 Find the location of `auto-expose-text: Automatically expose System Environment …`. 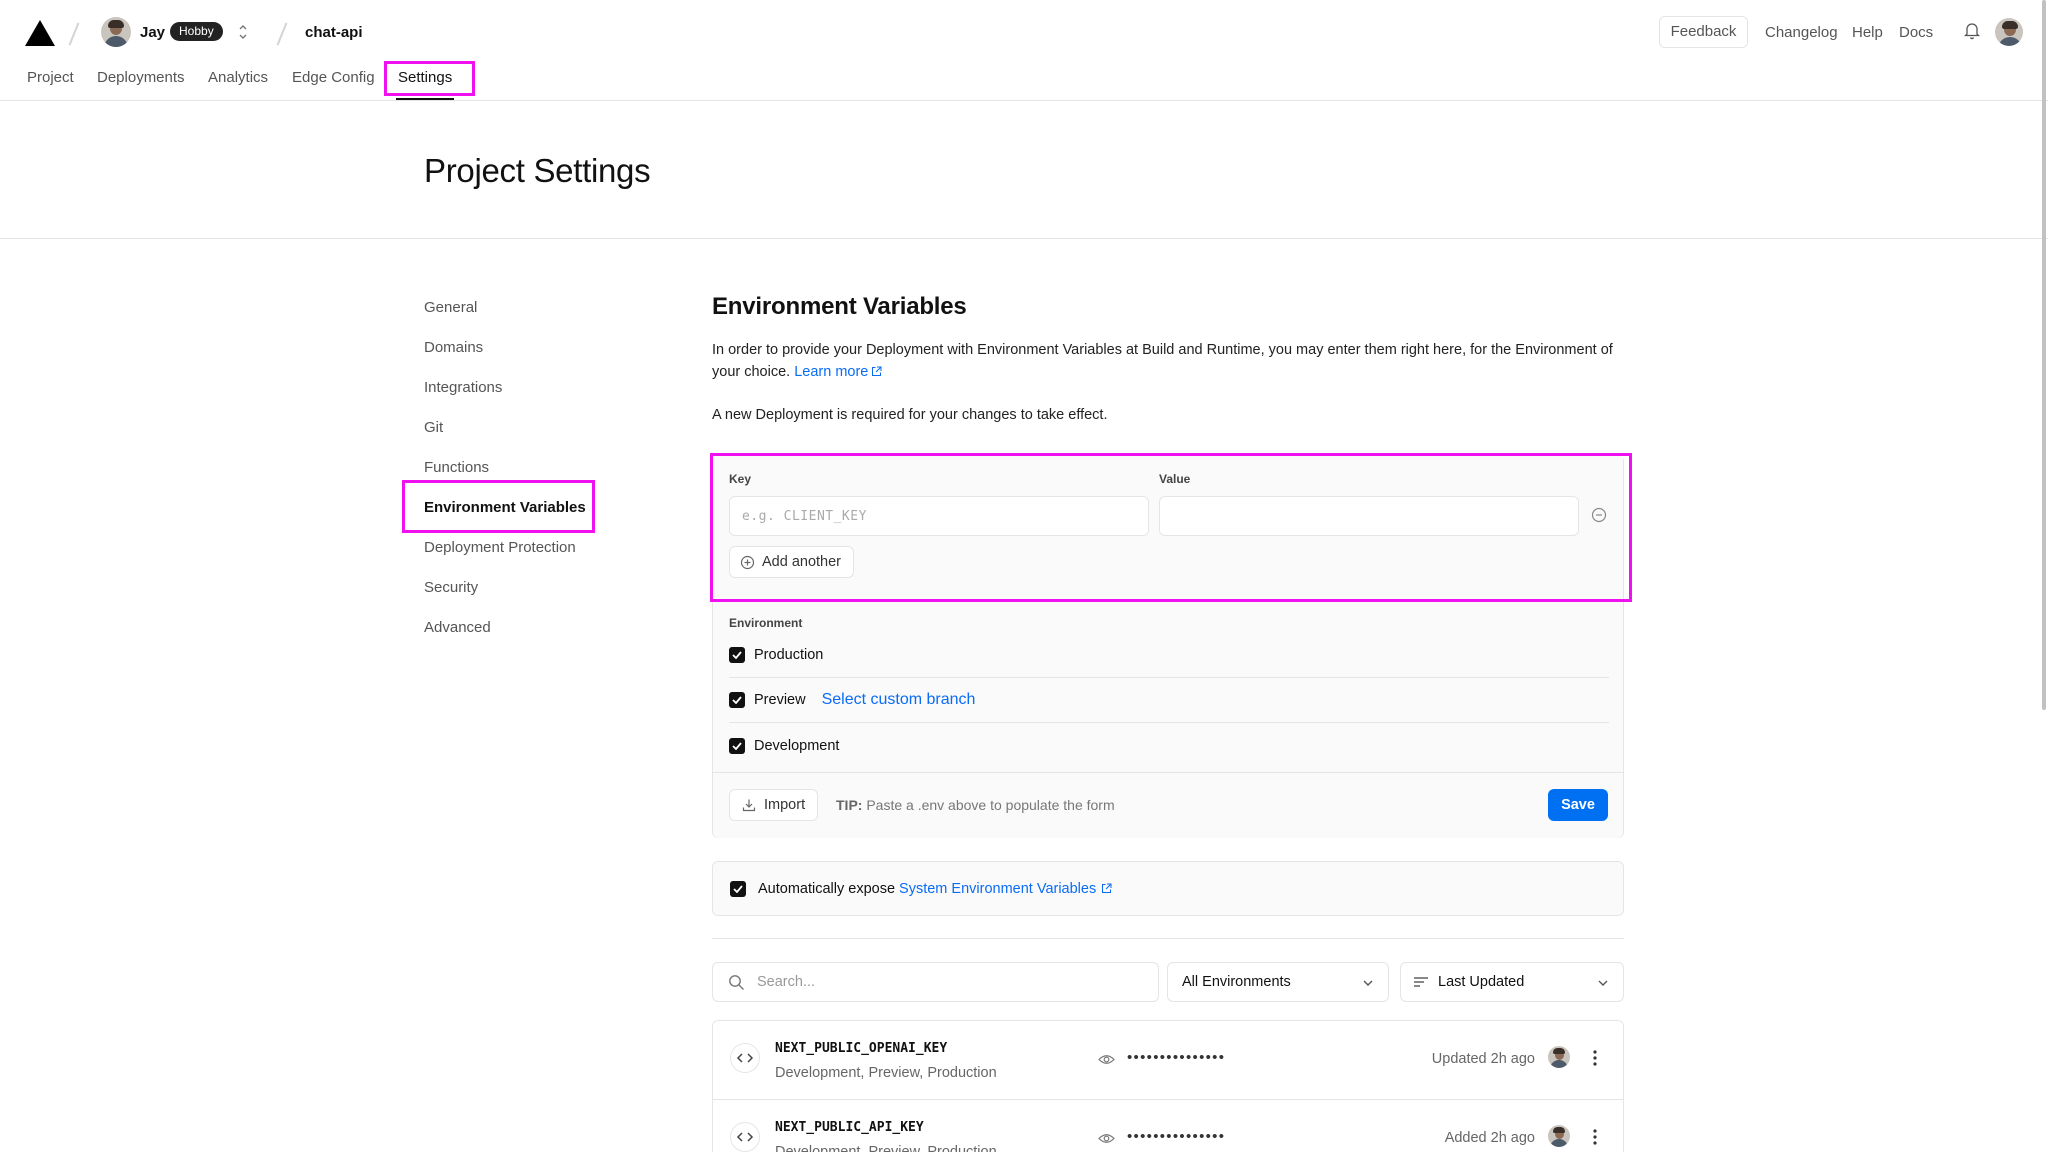

auto-expose-text: Automatically expose System Environment … is located at coordinates (935, 889).